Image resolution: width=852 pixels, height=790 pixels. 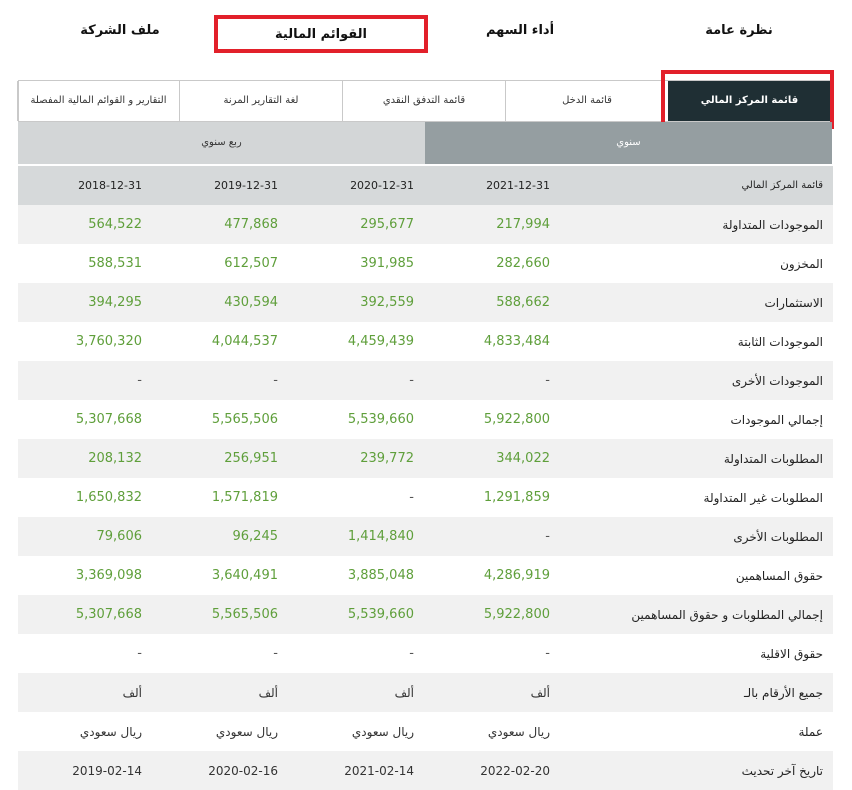 I want to click on table-cell-value: 4,286,919, so click(x=494, y=575).